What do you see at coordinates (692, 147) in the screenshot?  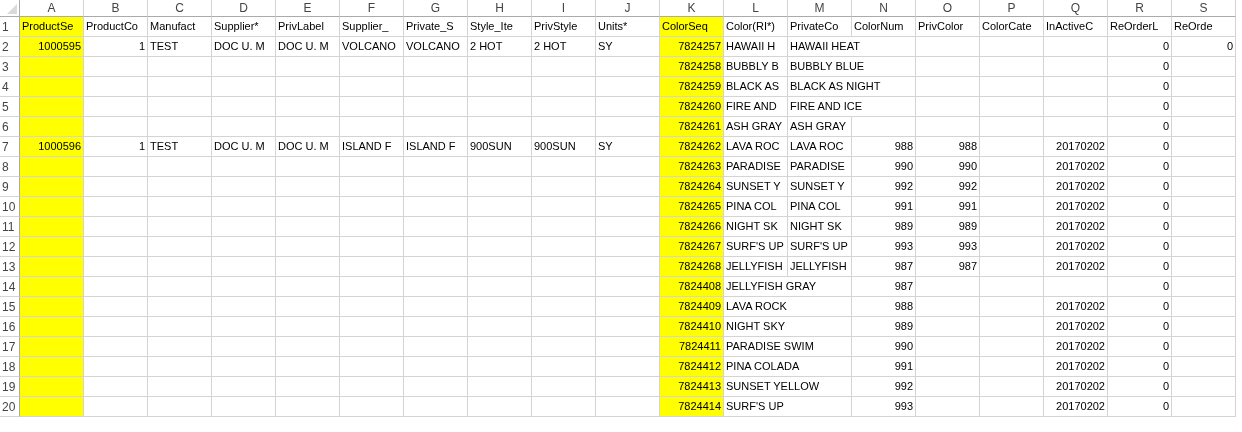 I see `table-cell: 7824262` at bounding box center [692, 147].